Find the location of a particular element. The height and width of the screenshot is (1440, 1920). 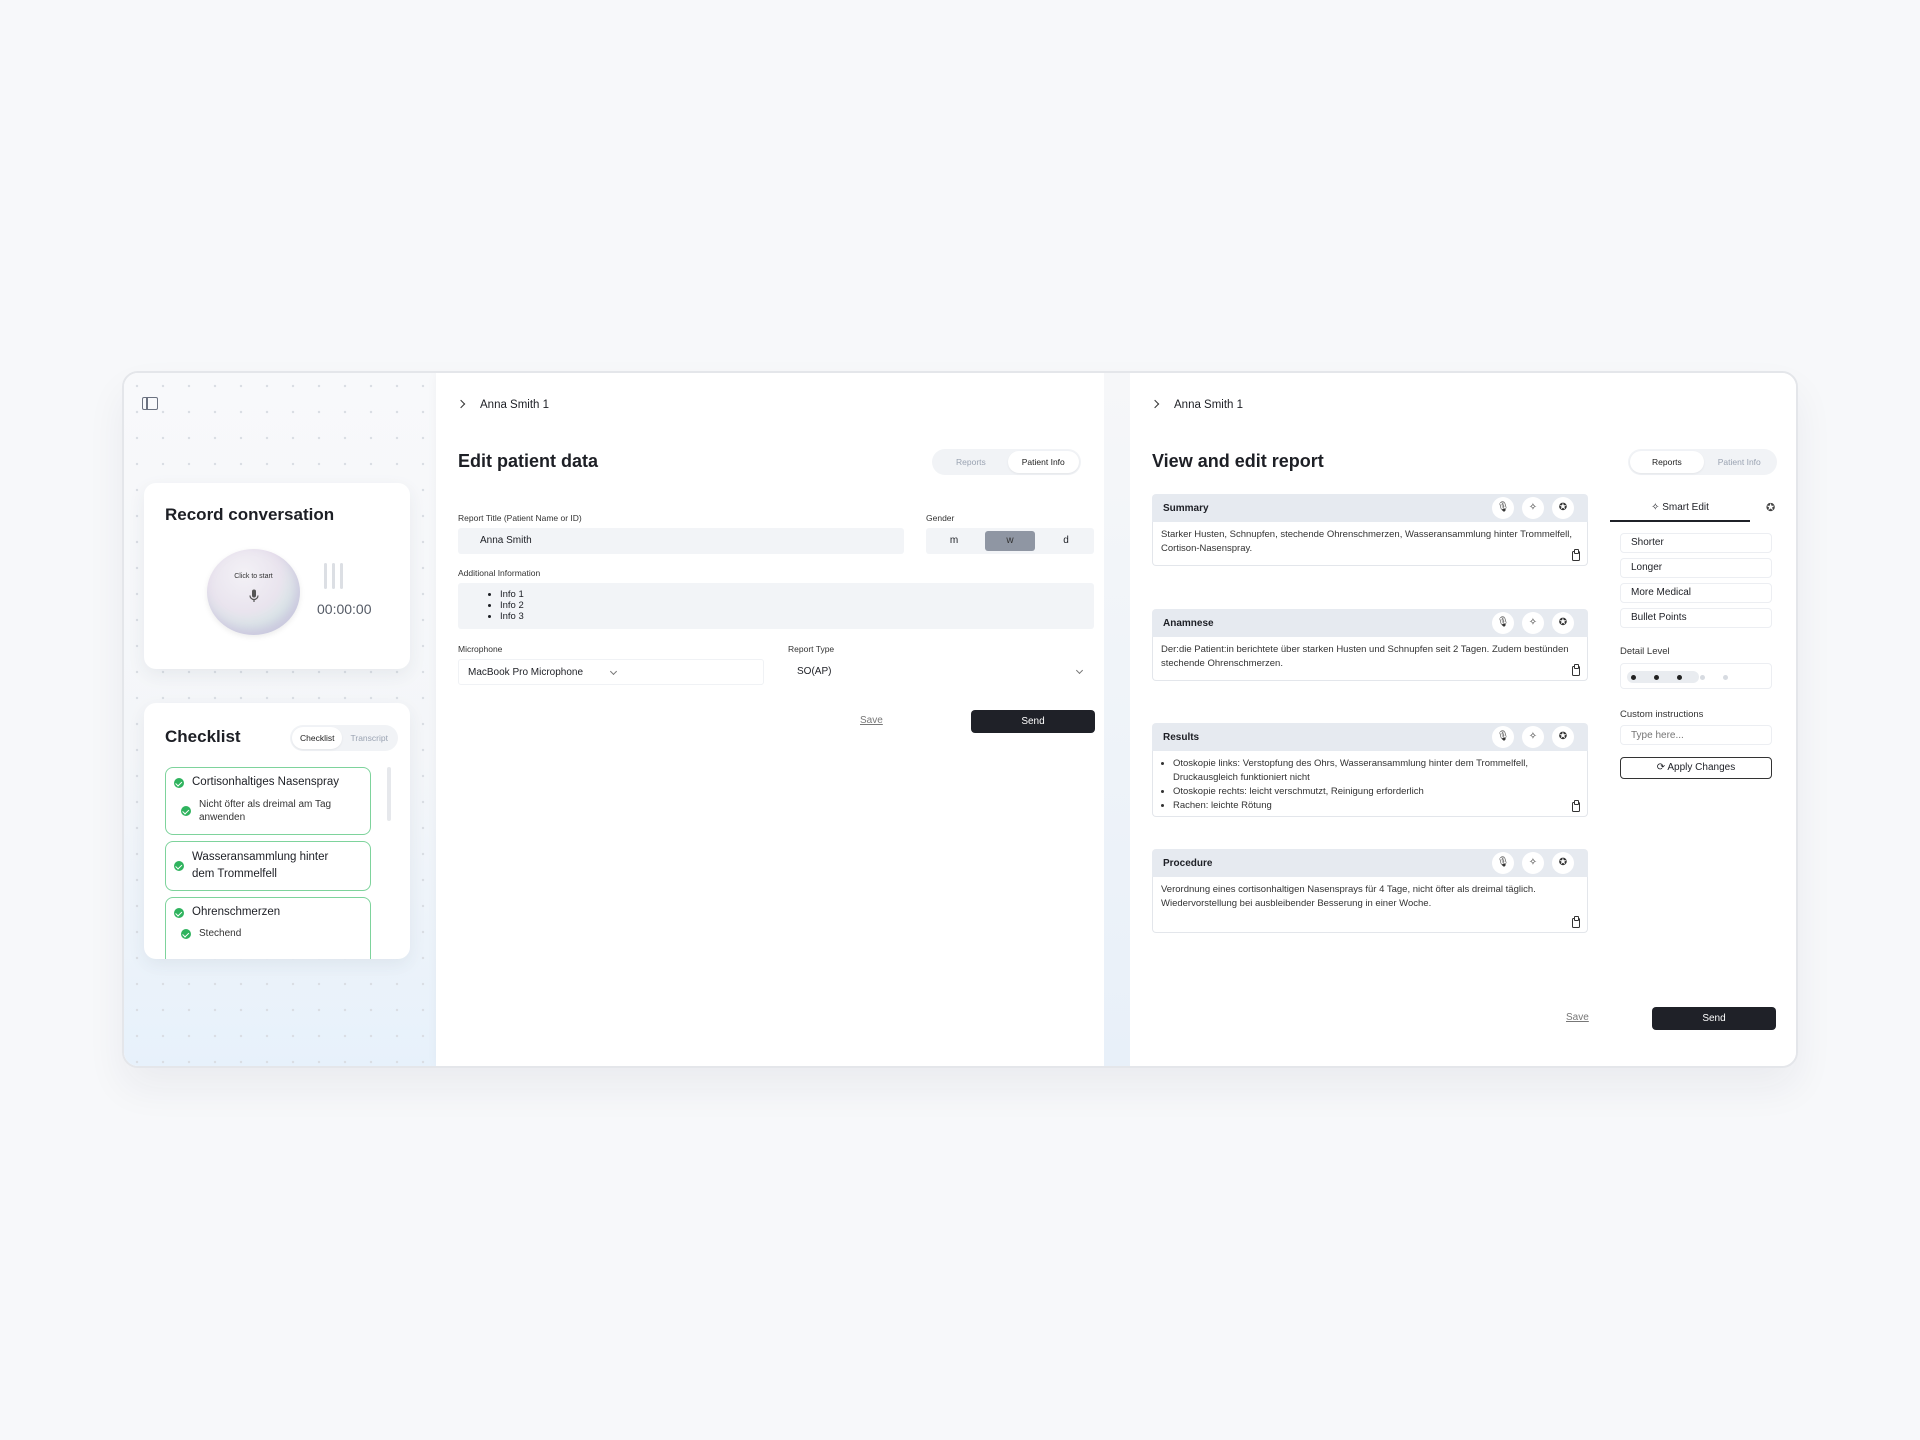

info-item: Info 1 is located at coordinates (797, 594).